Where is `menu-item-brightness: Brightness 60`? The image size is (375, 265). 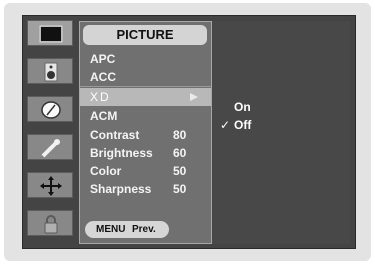
menu-item-brightness: Brightness 60 is located at coordinates (145, 153).